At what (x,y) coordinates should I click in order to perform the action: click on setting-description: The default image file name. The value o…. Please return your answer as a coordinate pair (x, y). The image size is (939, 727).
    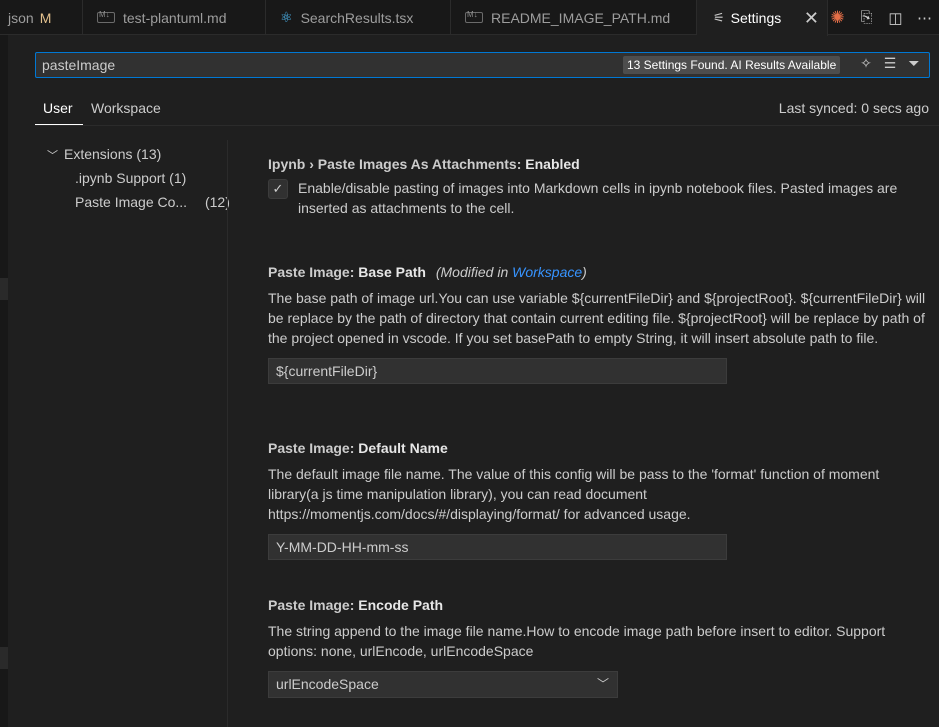
    Looking at the image, I should click on (574, 494).